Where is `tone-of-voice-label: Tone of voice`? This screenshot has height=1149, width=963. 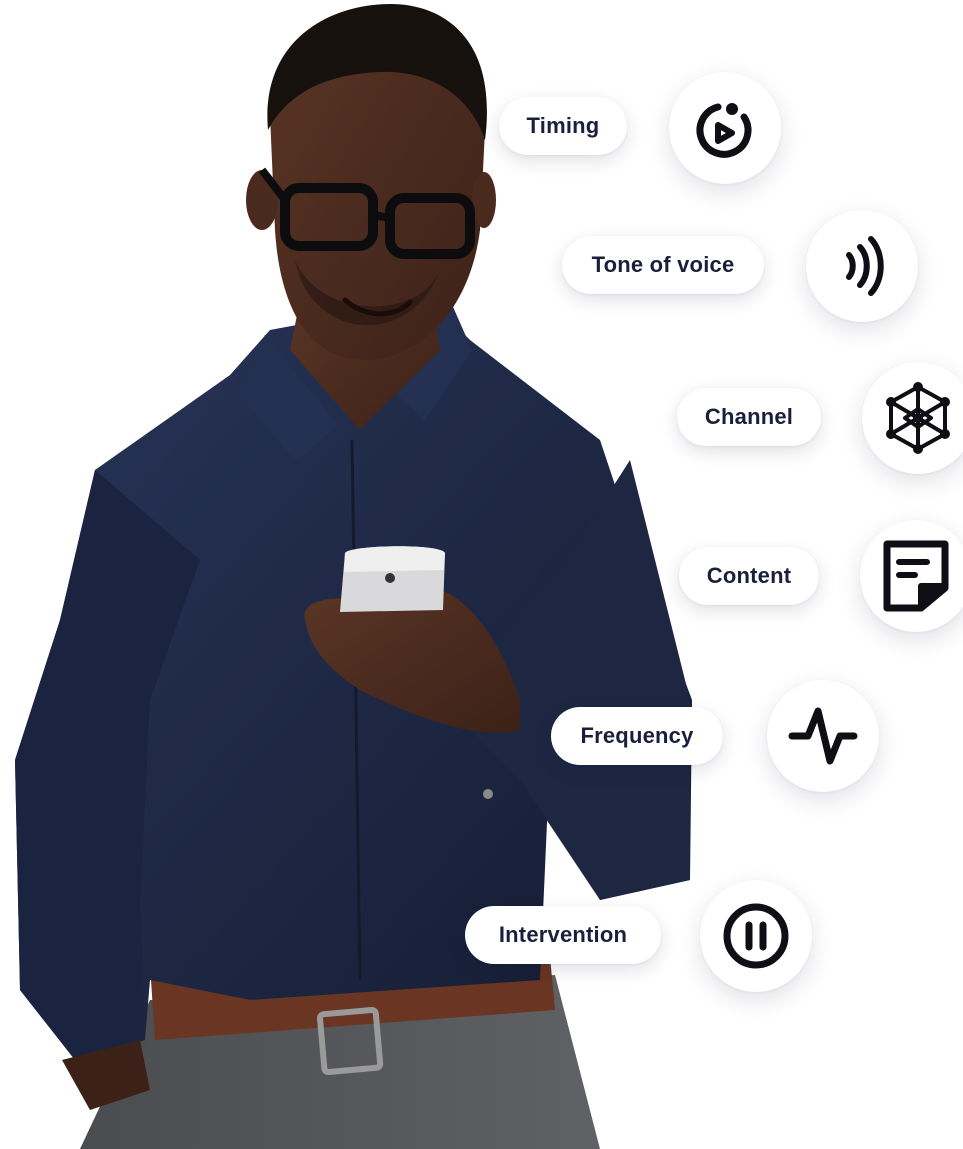
tone-of-voice-label: Tone of voice is located at coordinates (663, 264).